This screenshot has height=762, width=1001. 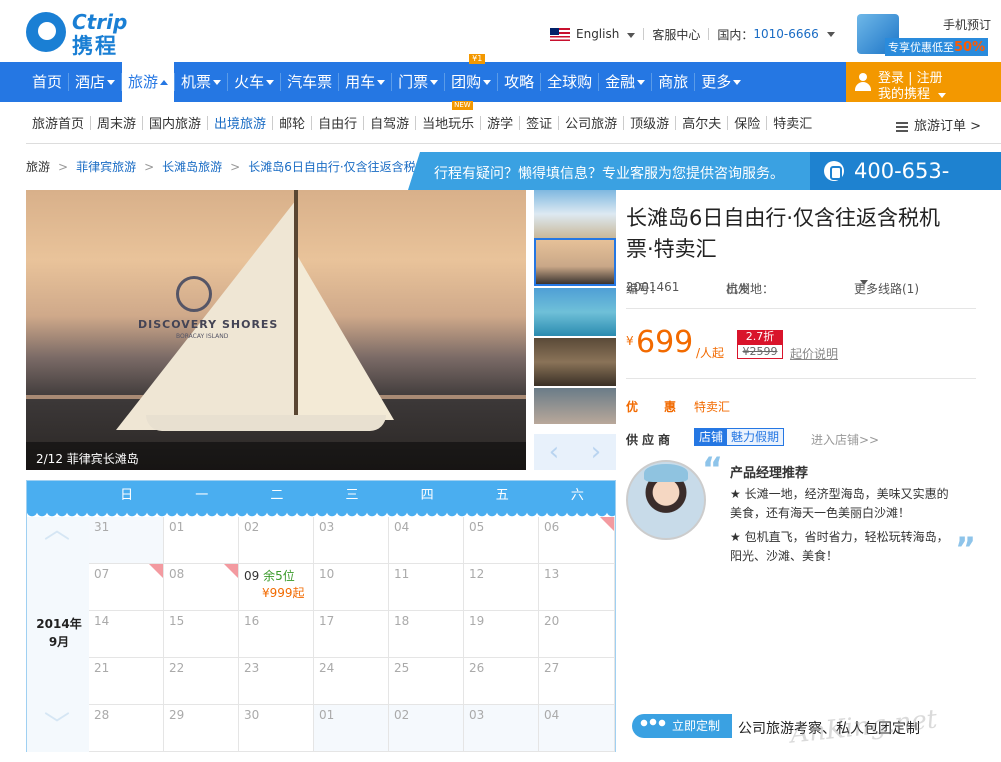 I want to click on subnav-item: 邮轮, so click(x=292, y=122).